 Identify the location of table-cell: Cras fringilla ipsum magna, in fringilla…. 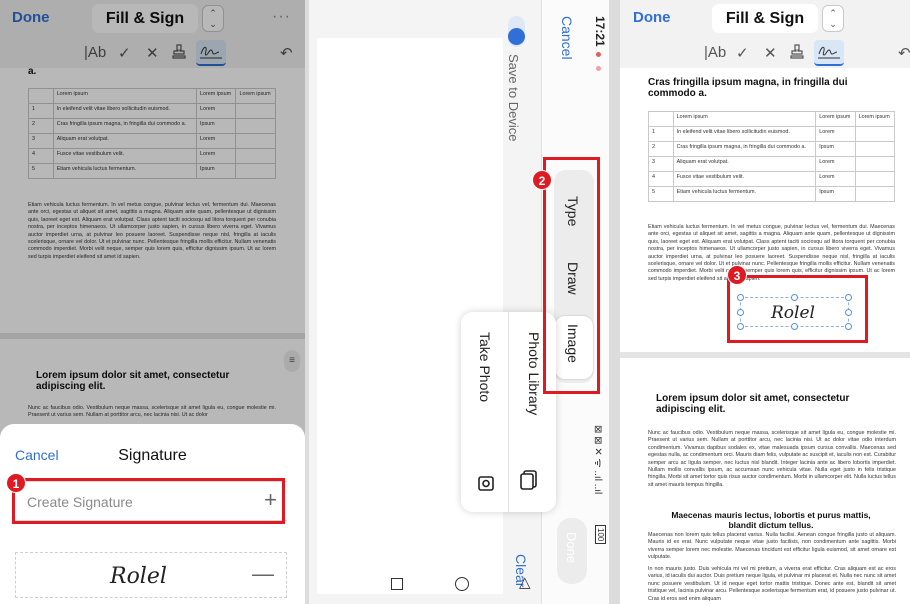
(744, 149).